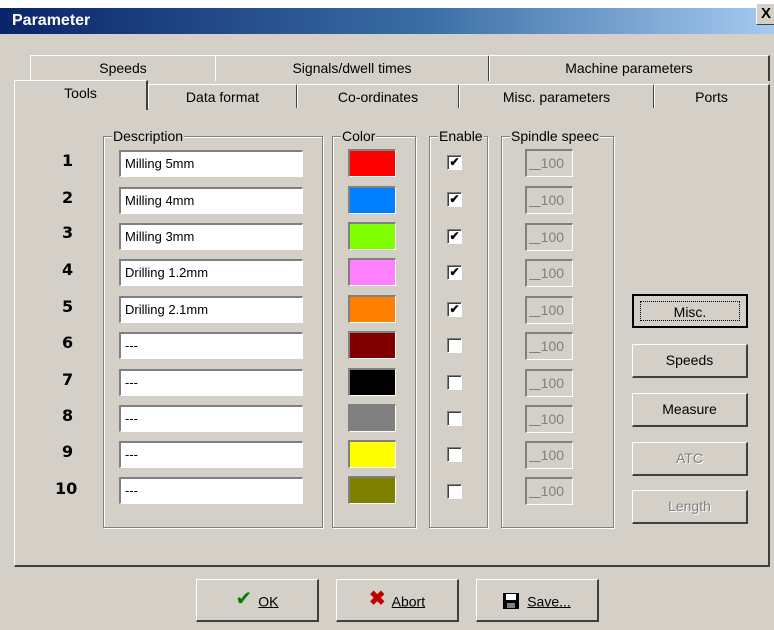  Describe the element at coordinates (68, 269) in the screenshot. I see `tool-number: 4` at that location.